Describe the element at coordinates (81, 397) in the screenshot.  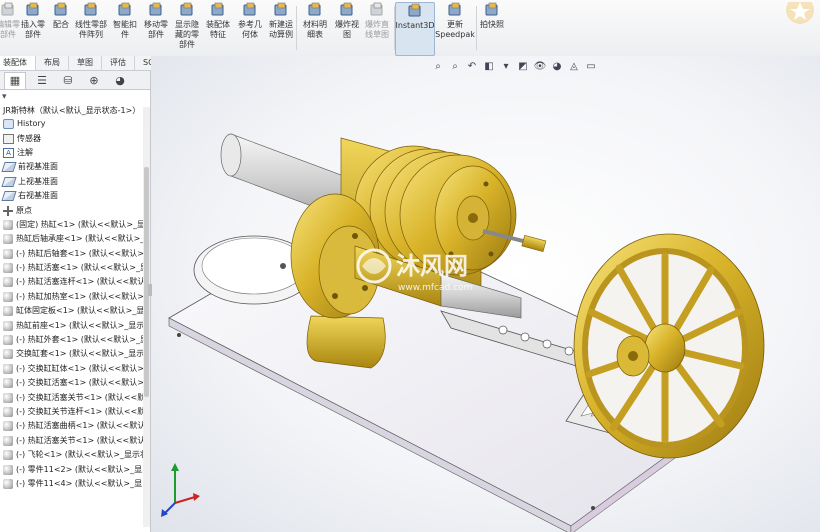
I see `tree-item-label: (-) 交换缸活塞关节<1> (默认<<默` at that location.